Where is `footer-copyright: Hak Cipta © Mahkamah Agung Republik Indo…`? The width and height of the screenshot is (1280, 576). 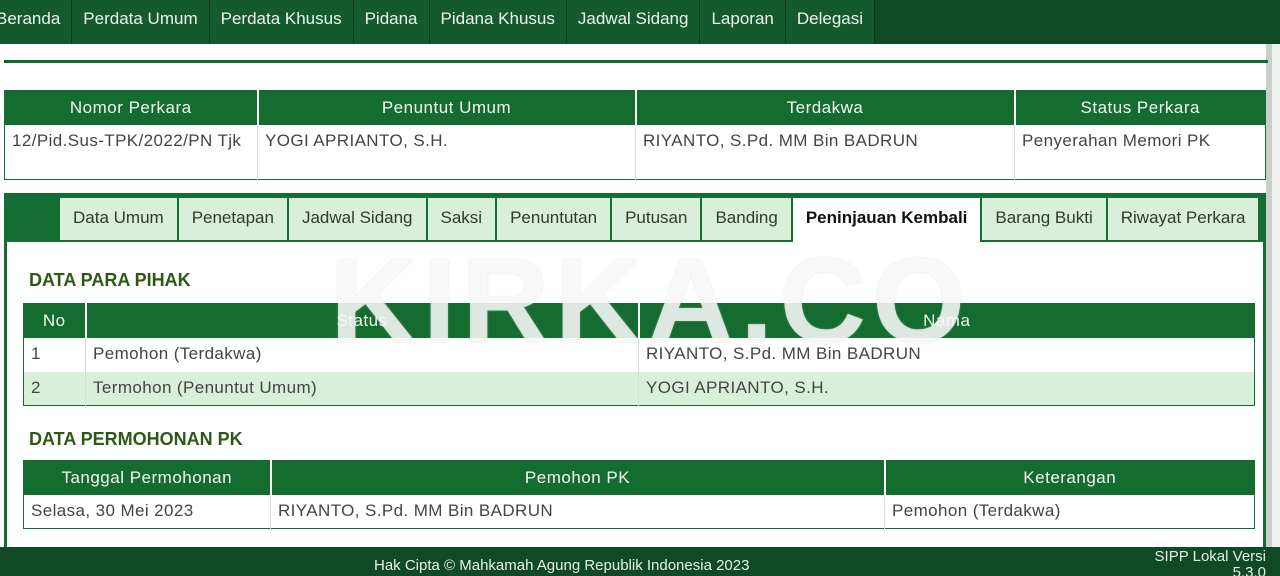
footer-copyright: Hak Cipta © Mahkamah Agung Republik Indo… is located at coordinates (562, 565).